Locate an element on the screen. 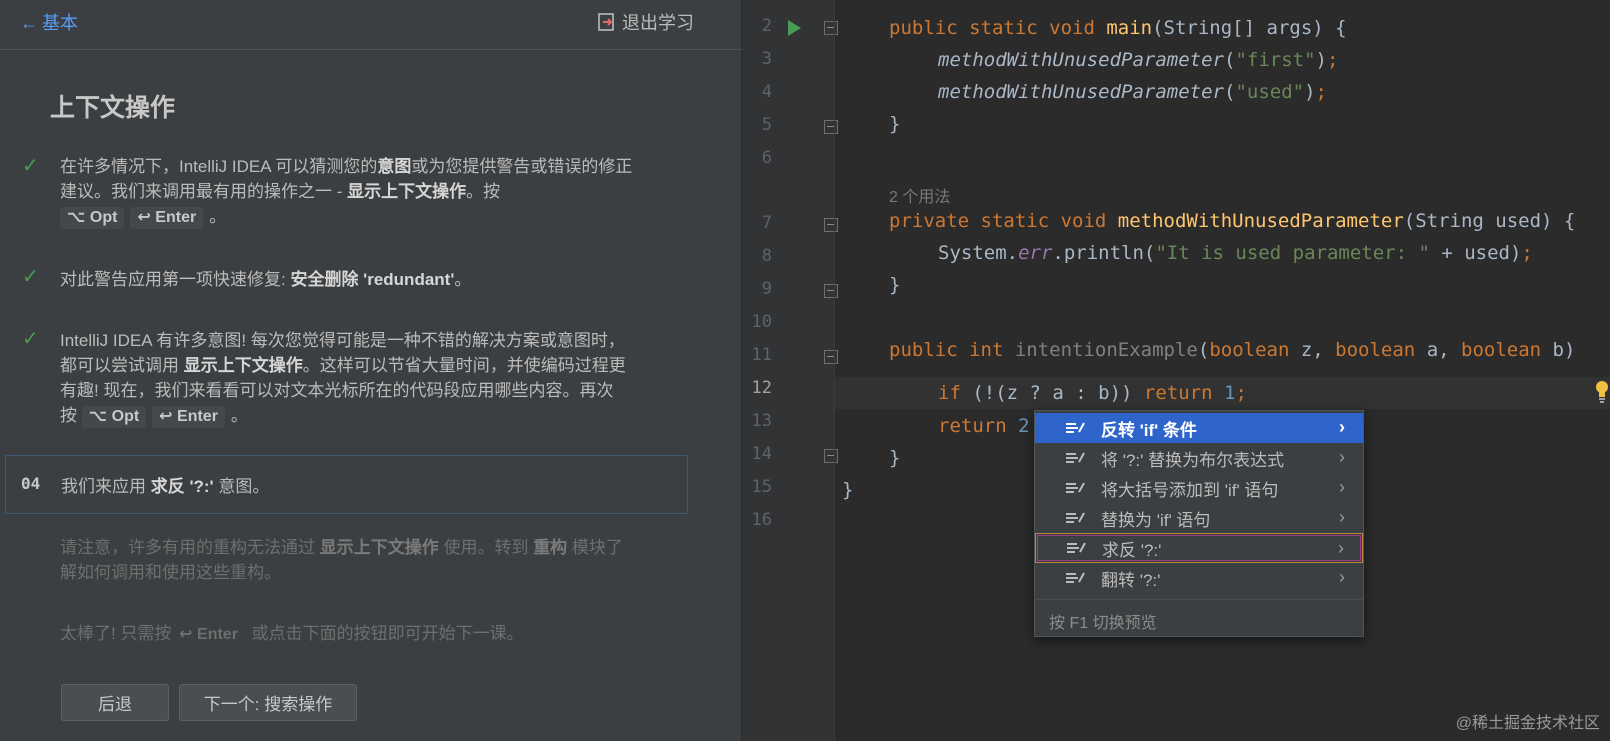 Image resolution: width=1610 pixels, height=741 pixels. line-number: 14 is located at coordinates (761, 454).